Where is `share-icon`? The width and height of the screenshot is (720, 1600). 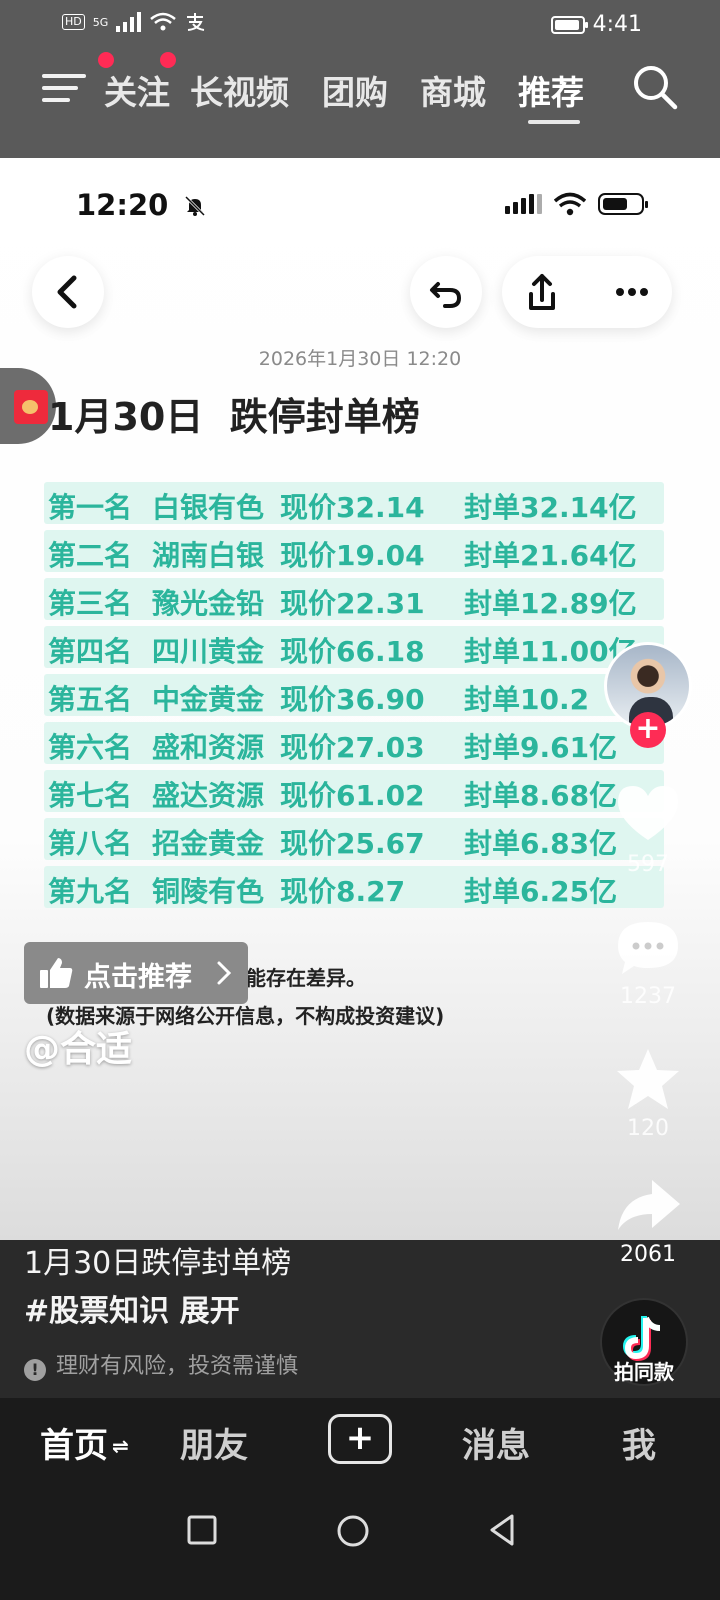
share-icon is located at coordinates (542, 292).